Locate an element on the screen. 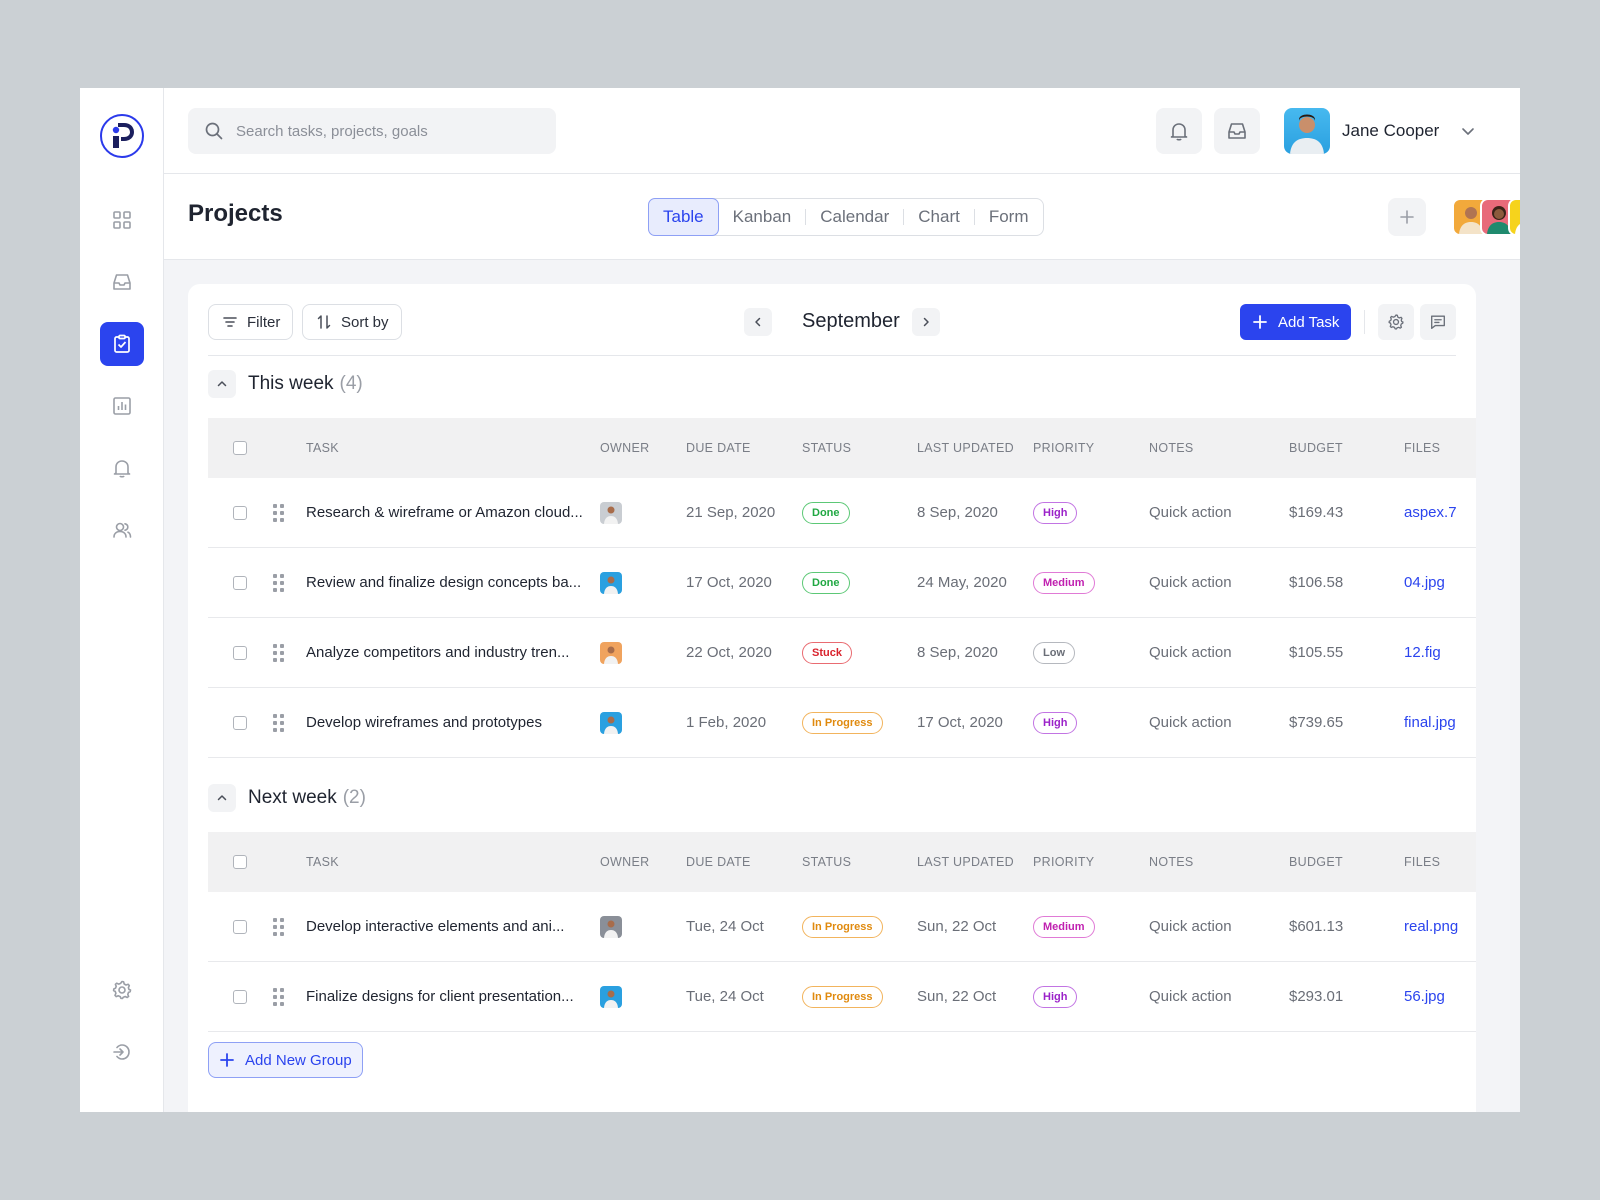  file-link: real.png is located at coordinates (1431, 926).